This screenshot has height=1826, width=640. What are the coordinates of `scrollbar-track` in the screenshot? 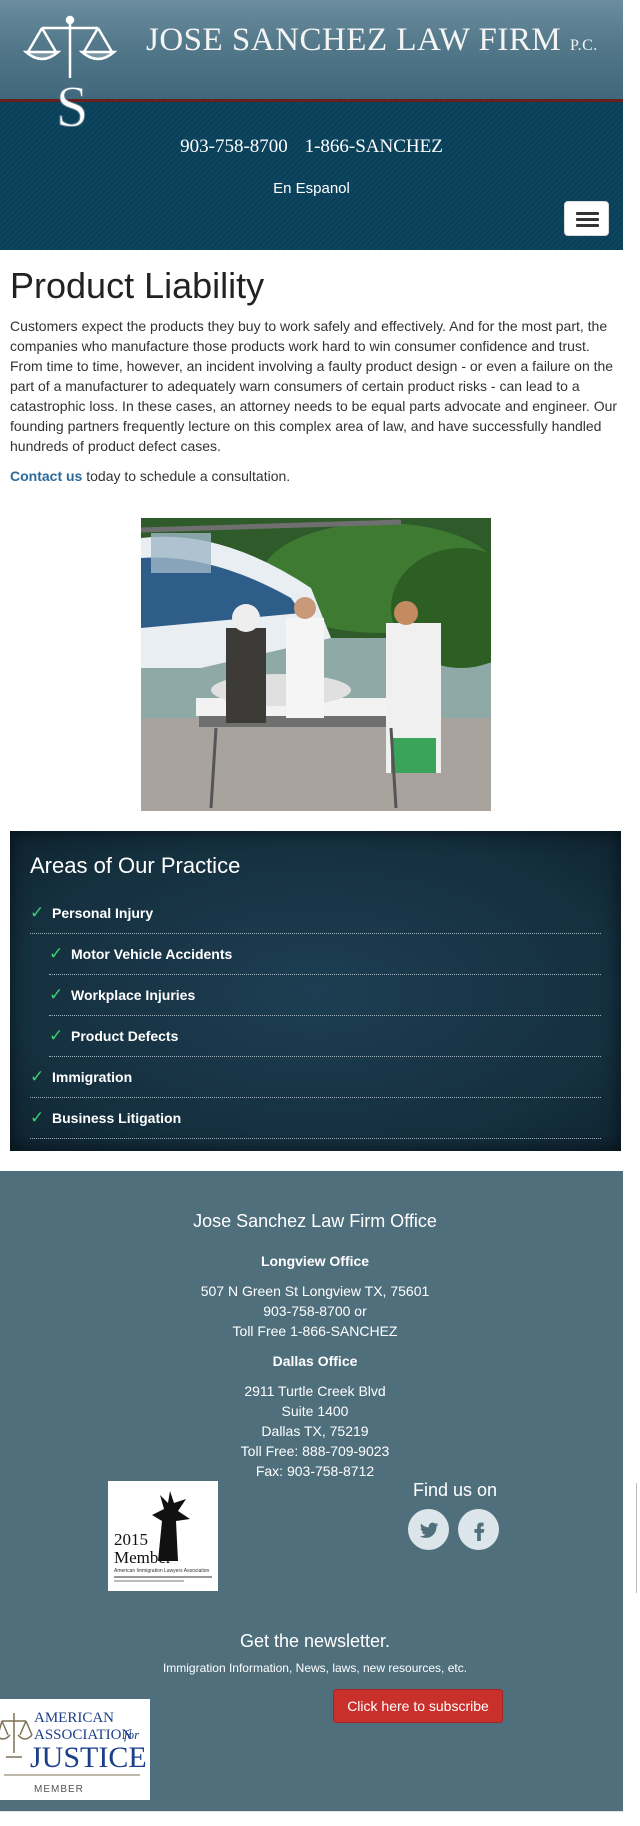 It's located at (636, 1538).